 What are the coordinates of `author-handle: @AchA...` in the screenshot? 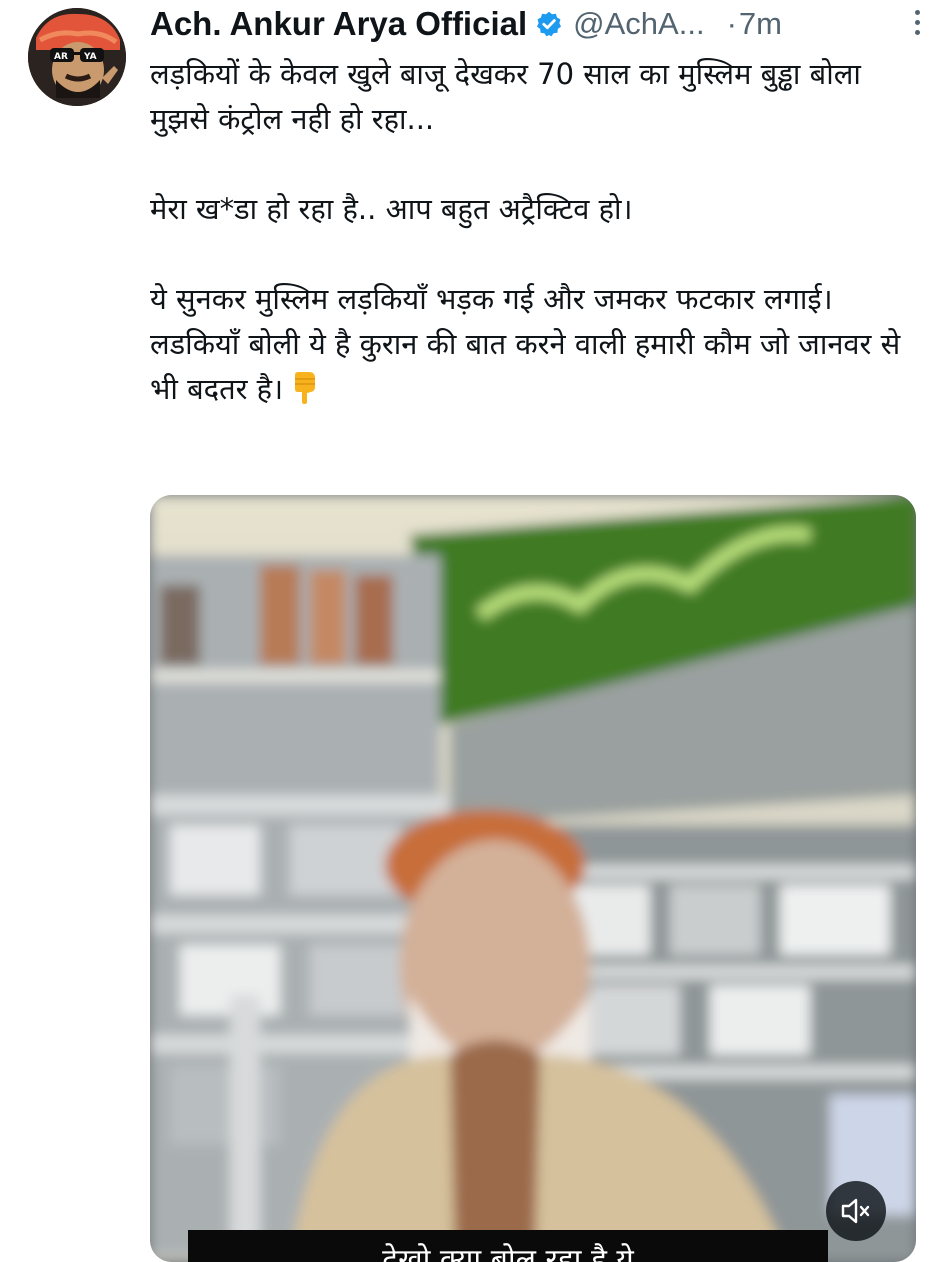 It's located at (638, 24).